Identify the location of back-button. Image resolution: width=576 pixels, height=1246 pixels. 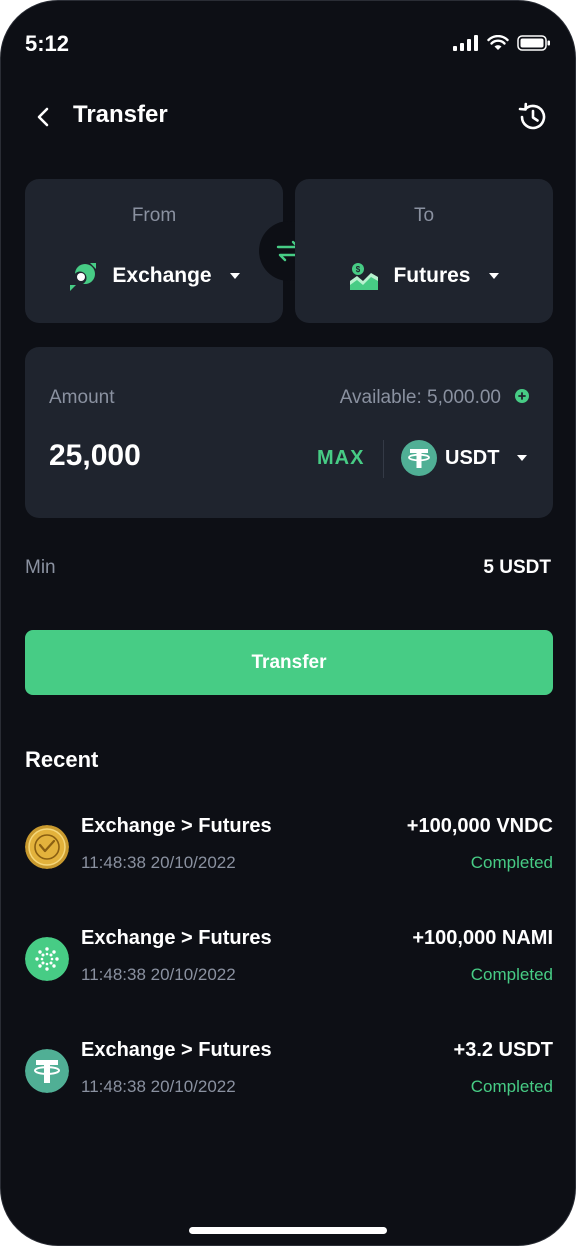
(43, 117).